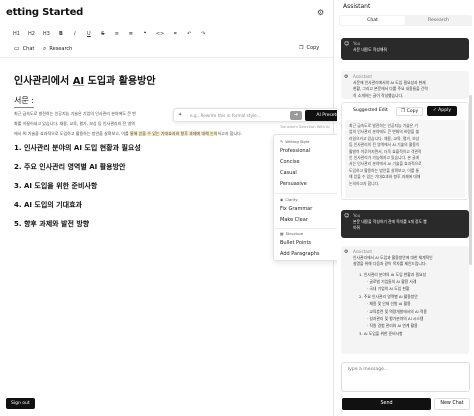  Describe the element at coordinates (85, 79) in the screenshot. I see `document-heading: 인사관리에서 AI 도입과 활용방안` at that location.